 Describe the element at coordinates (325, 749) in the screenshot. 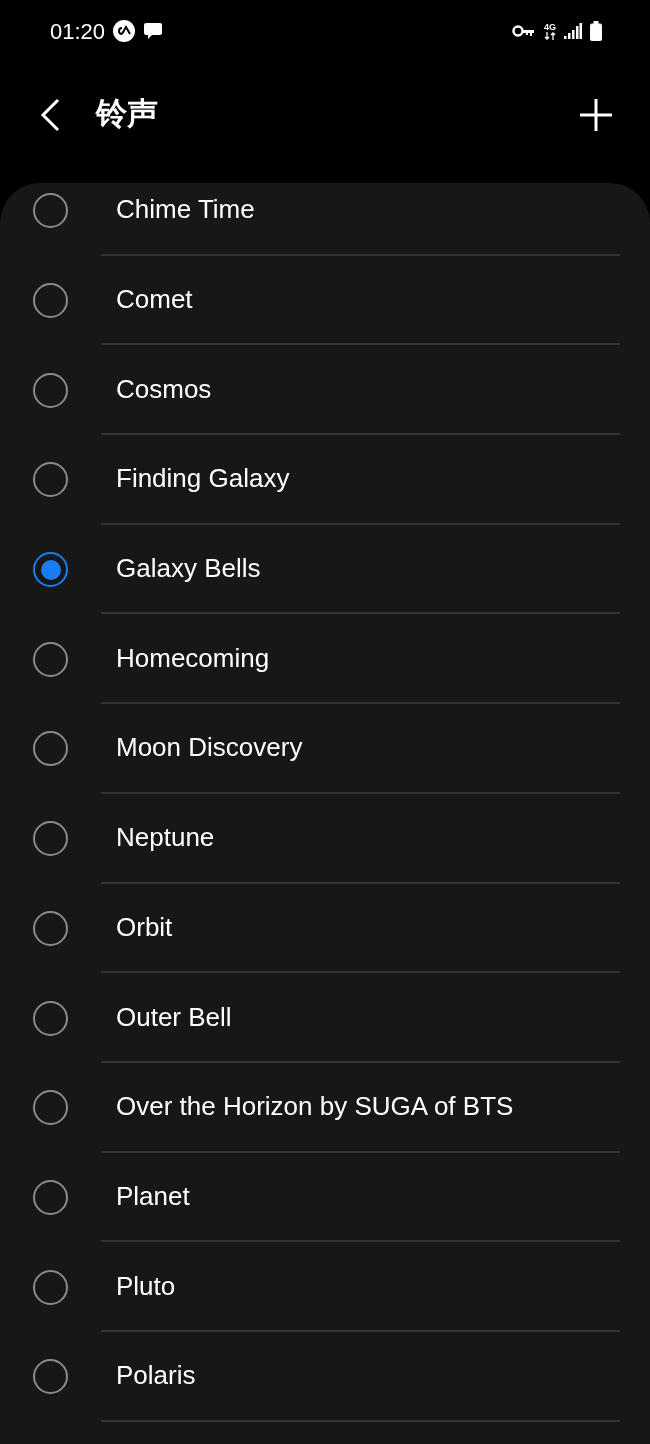

I see `ringtone-item: Moon Discovery` at that location.